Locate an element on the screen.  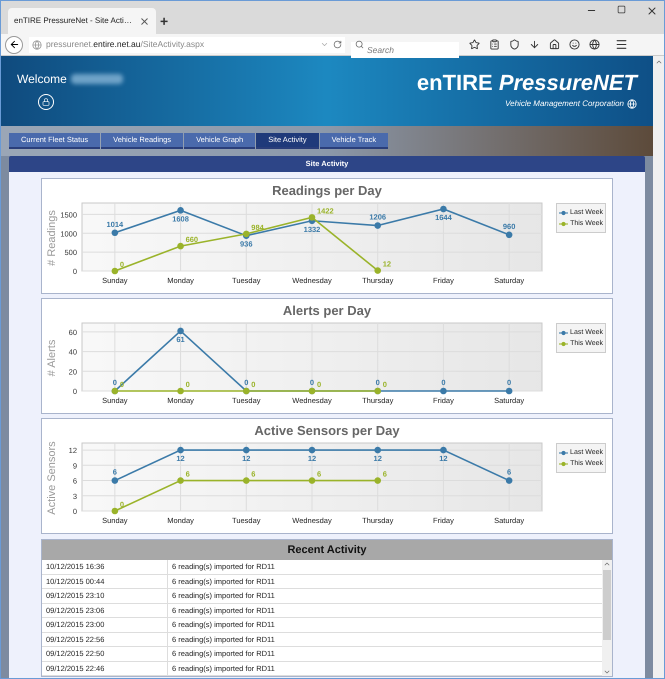
search-field: Search is located at coordinates (405, 50).